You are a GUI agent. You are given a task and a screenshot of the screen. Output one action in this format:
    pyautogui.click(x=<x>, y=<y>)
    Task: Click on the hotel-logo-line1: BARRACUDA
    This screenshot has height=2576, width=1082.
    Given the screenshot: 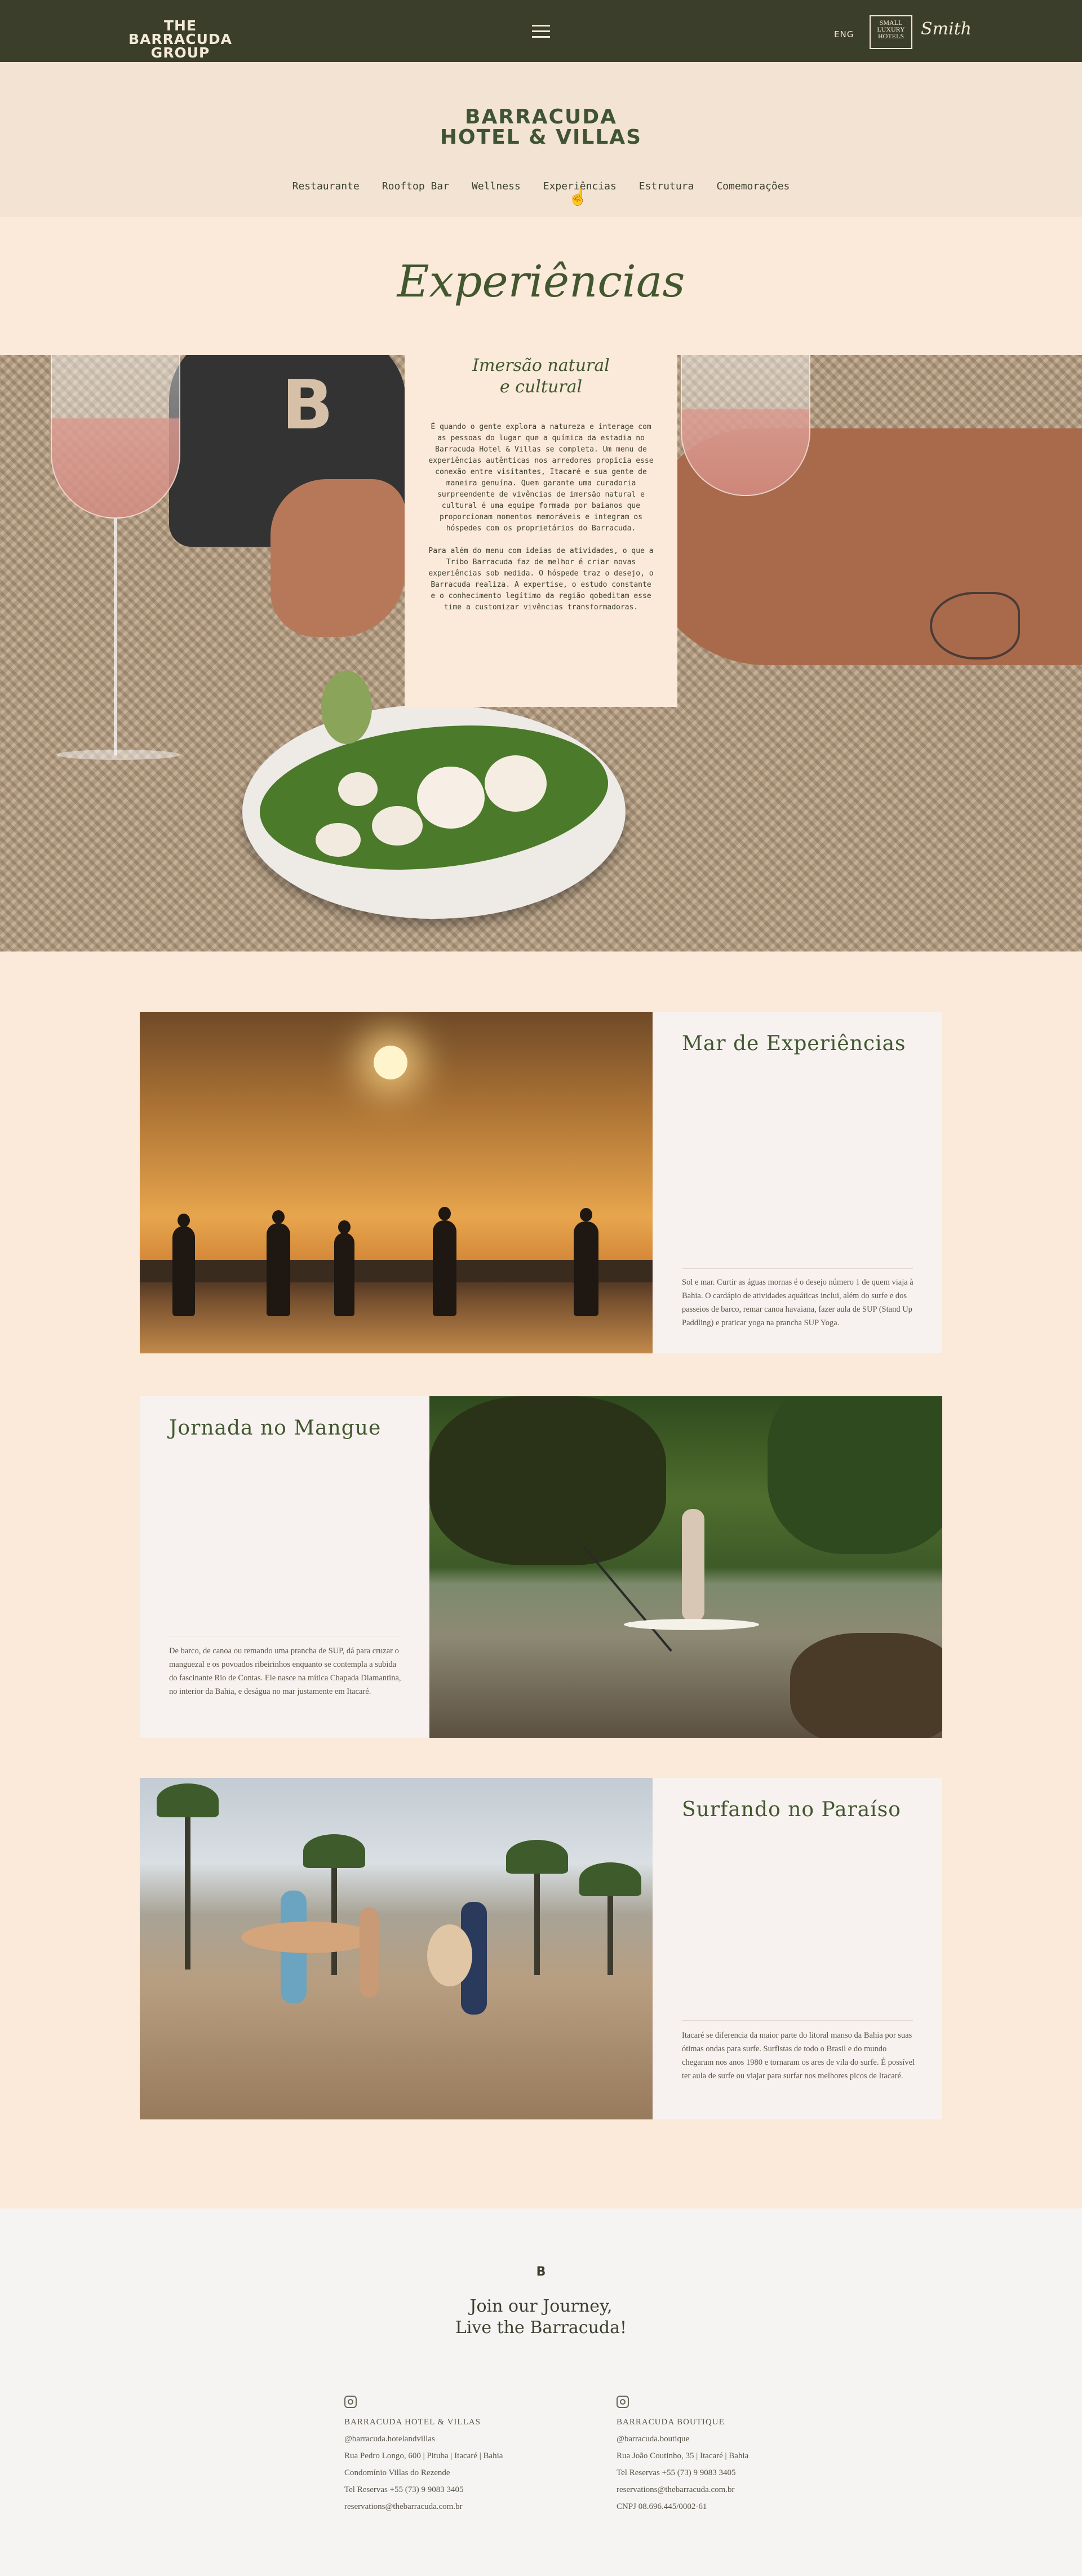 What is the action you would take?
    pyautogui.click(x=541, y=117)
    